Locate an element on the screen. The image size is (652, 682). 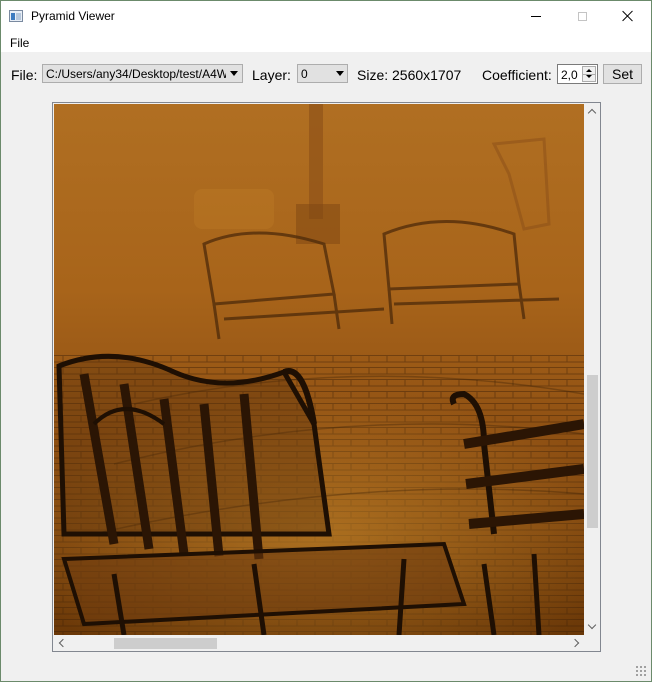
set-button: Set is located at coordinates (622, 74).